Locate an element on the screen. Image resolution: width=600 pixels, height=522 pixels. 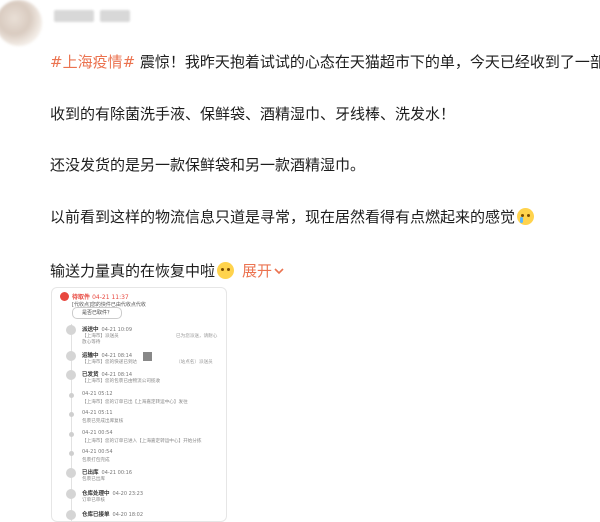
truck-icon is located at coordinates (71, 356).